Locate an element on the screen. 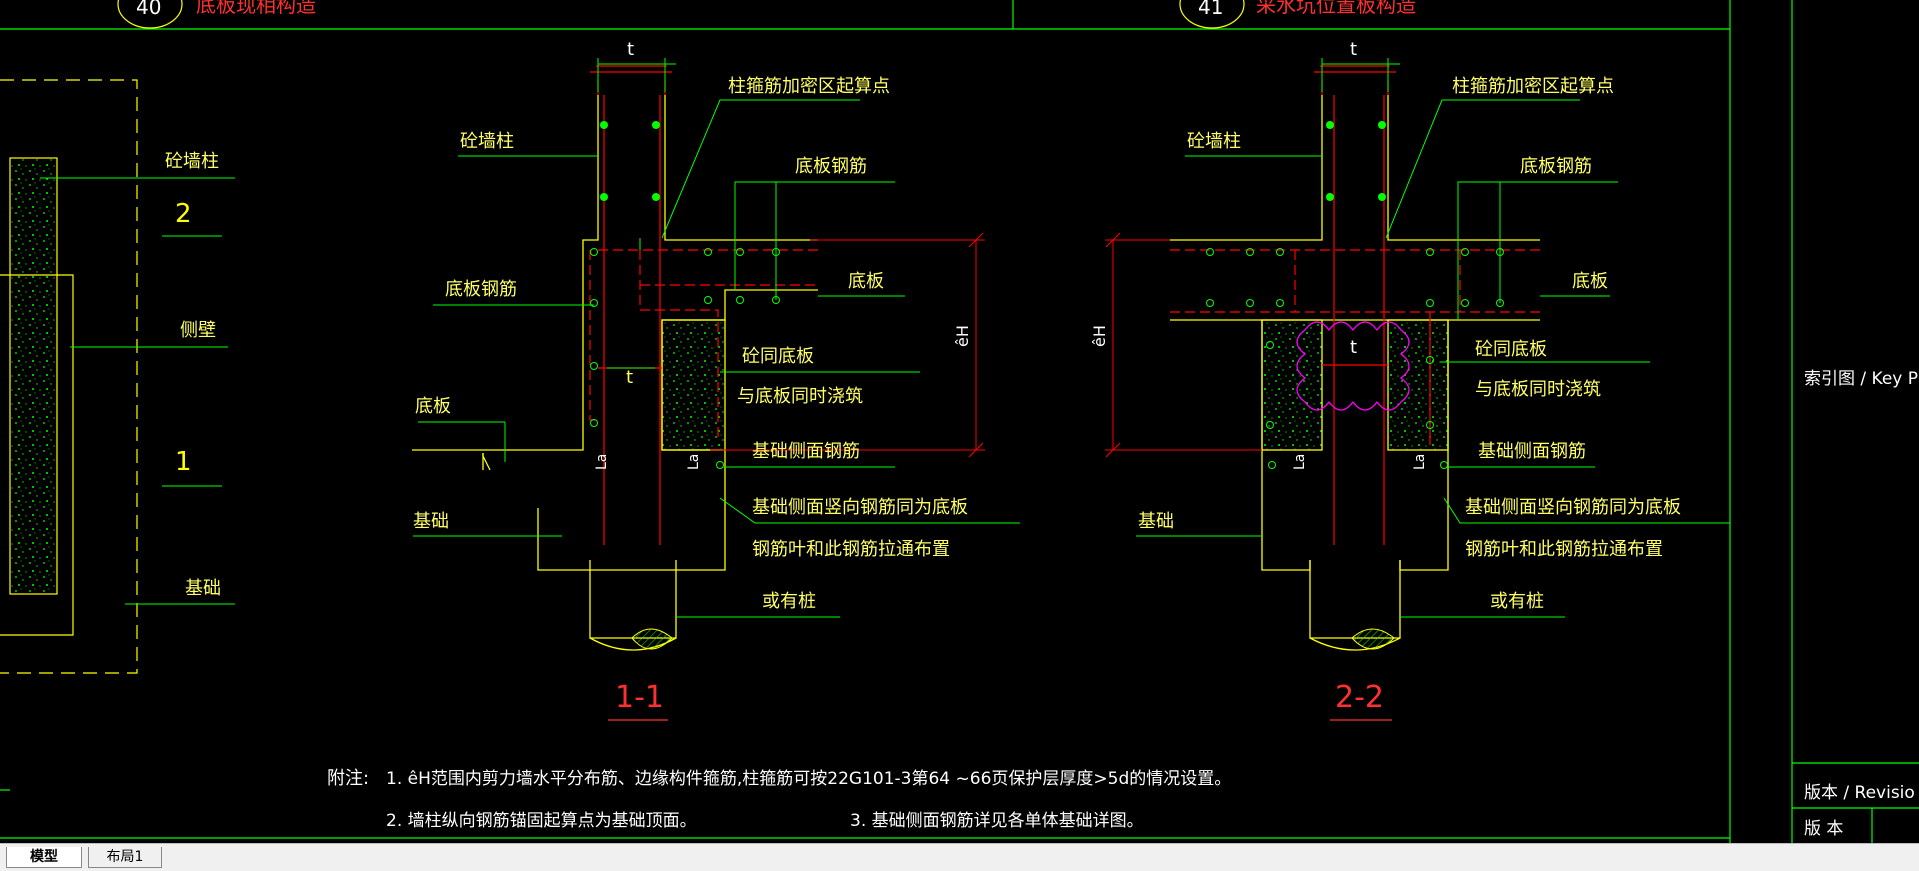 The image size is (1919, 871). label-concrete-2b: 与底板同时浇筑 is located at coordinates (1538, 389).